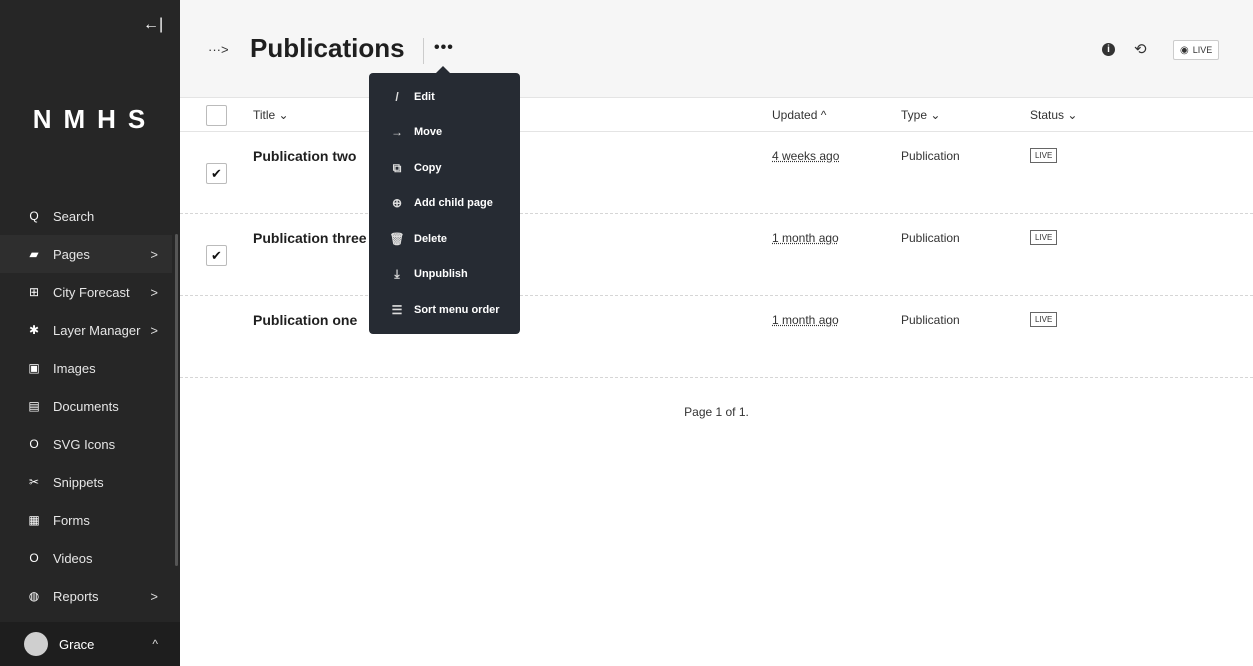 This screenshot has width=1253, height=666. Describe the element at coordinates (716, 49) in the screenshot. I see `page-header: ···> Publications ••• i ⟲ ◉ LIVE` at that location.